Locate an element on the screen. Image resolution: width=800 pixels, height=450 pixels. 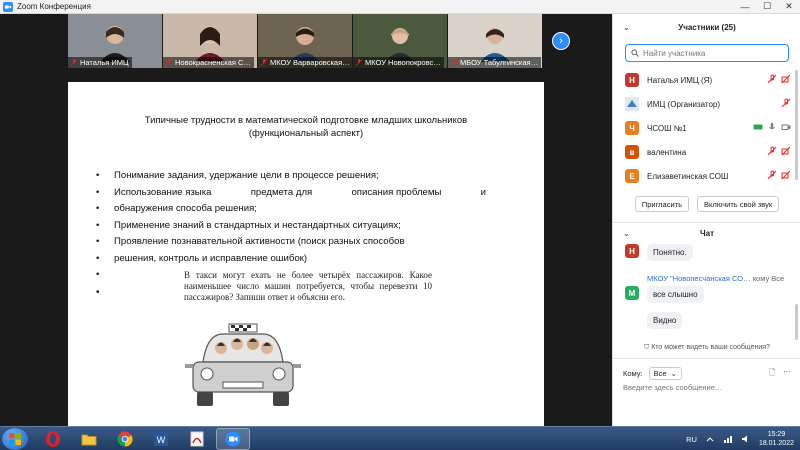
video-on-icon is located at coordinates (758, 127).